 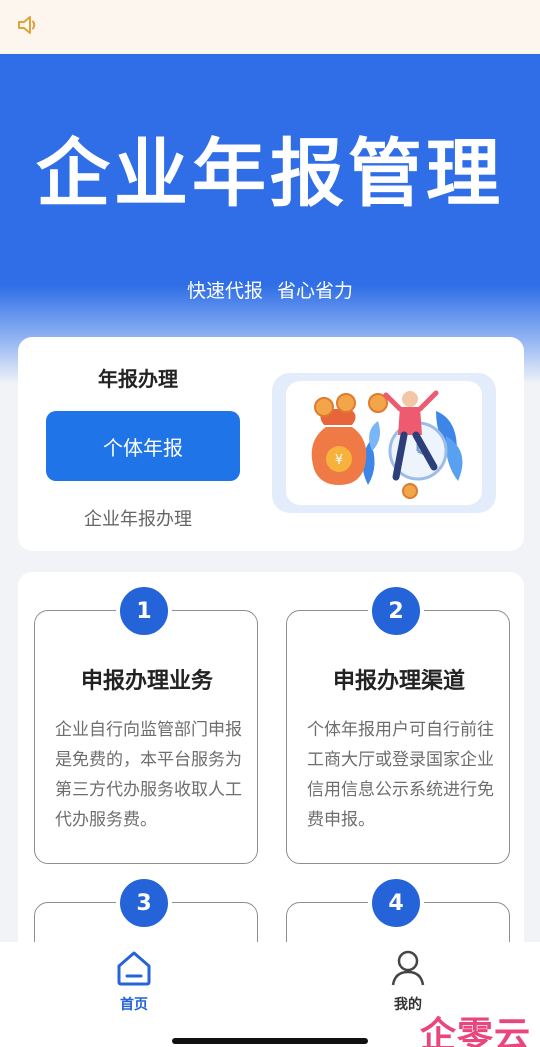 What do you see at coordinates (134, 971) in the screenshot?
I see `home-icon` at bounding box center [134, 971].